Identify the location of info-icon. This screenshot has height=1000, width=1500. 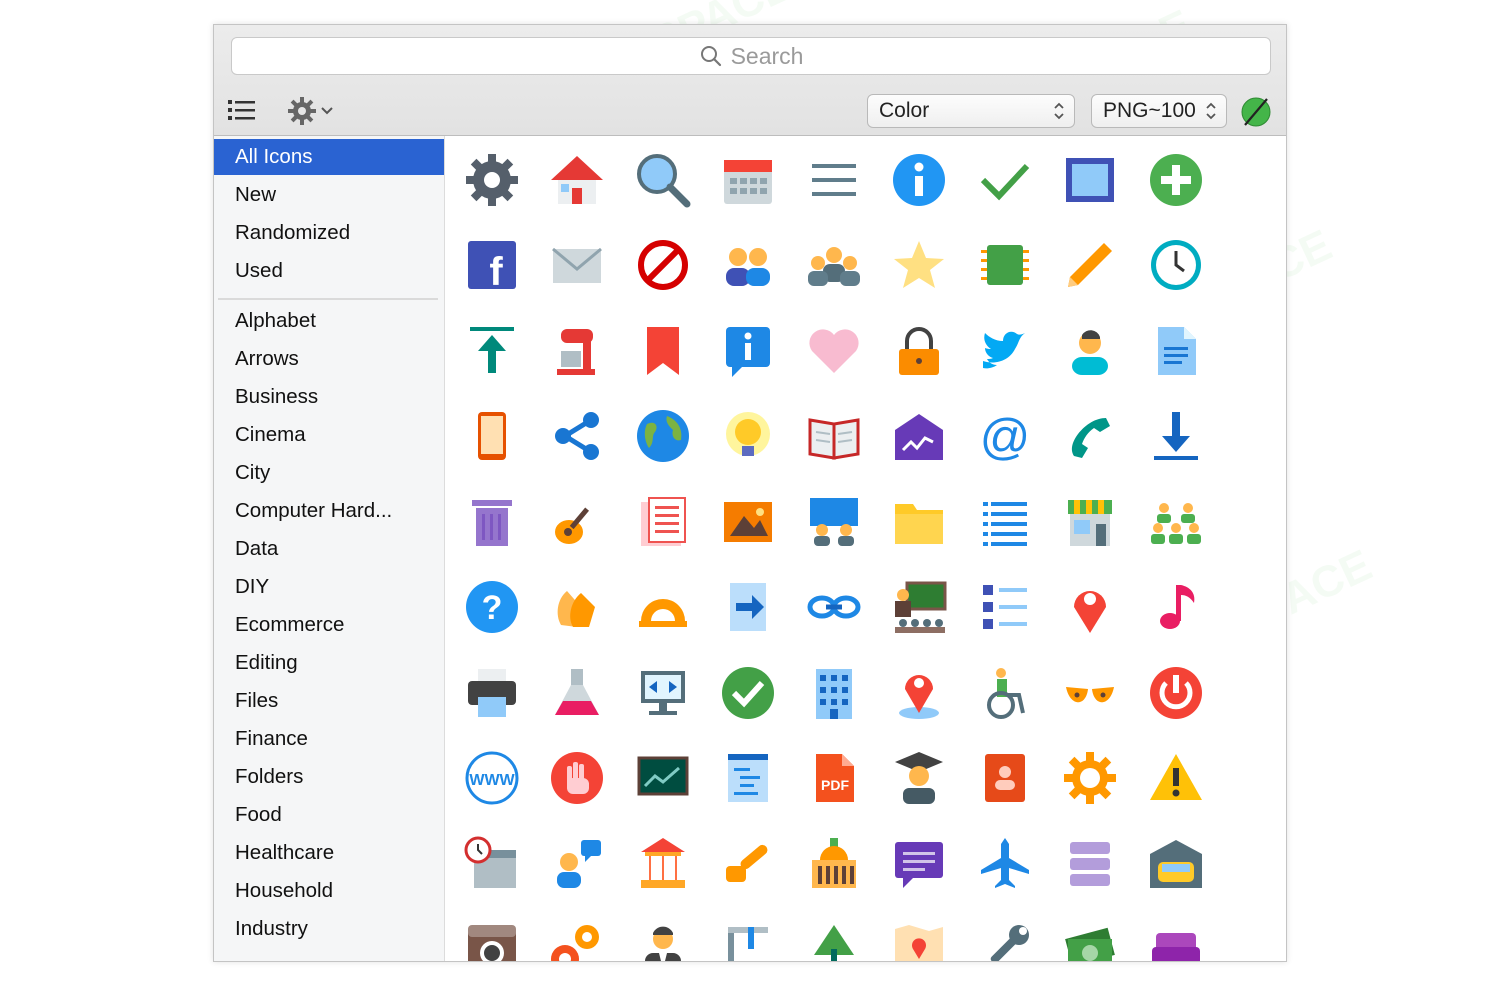
(919, 180).